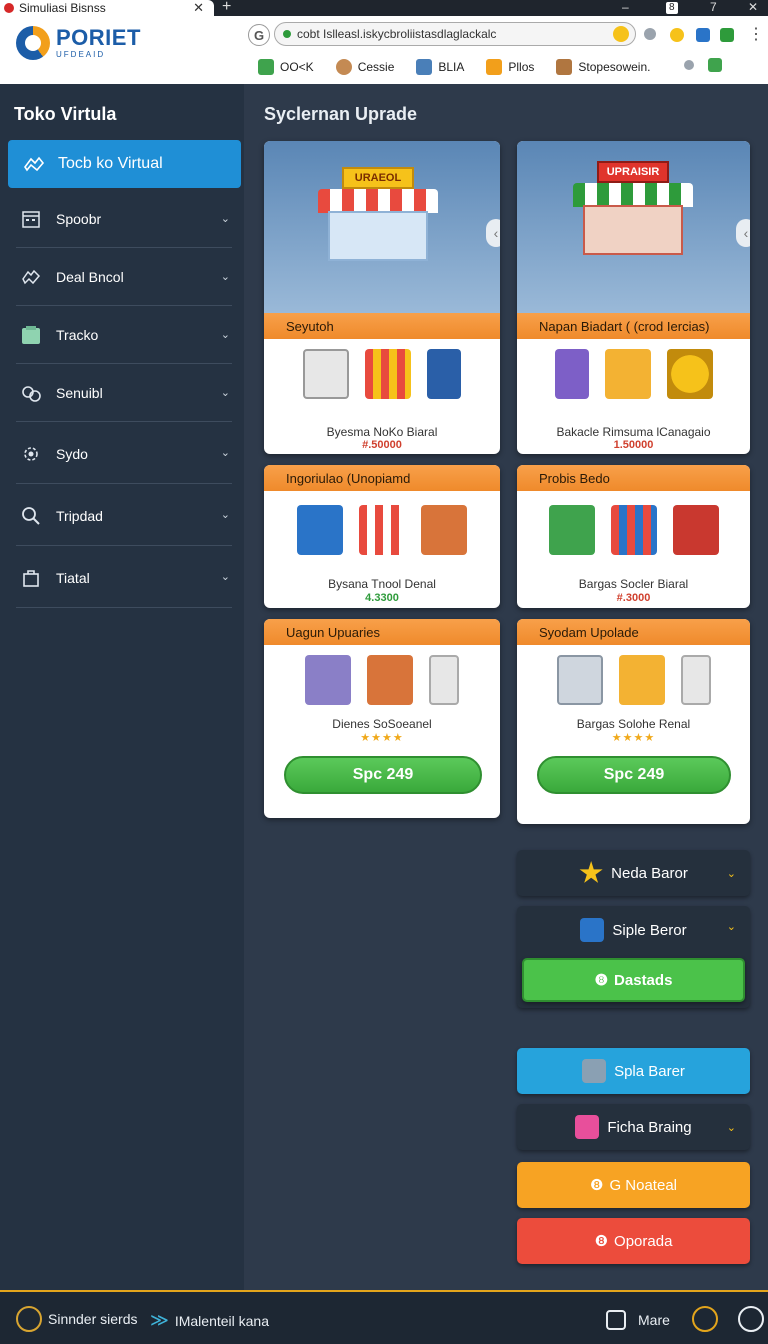 Image resolution: width=768 pixels, height=1344 pixels. Describe the element at coordinates (753, 7) in the screenshot. I see `window-close-button: ✕` at that location.